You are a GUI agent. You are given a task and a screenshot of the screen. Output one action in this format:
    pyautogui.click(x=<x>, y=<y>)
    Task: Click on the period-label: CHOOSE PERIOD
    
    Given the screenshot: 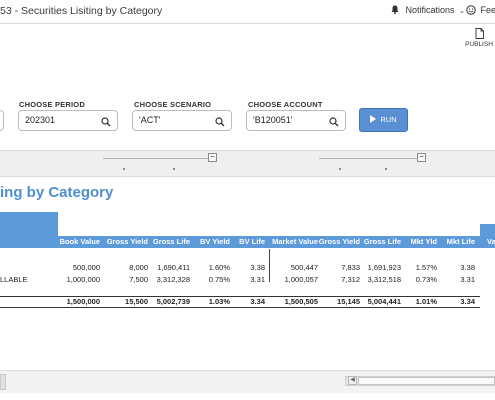 What is the action you would take?
    pyautogui.click(x=52, y=104)
    